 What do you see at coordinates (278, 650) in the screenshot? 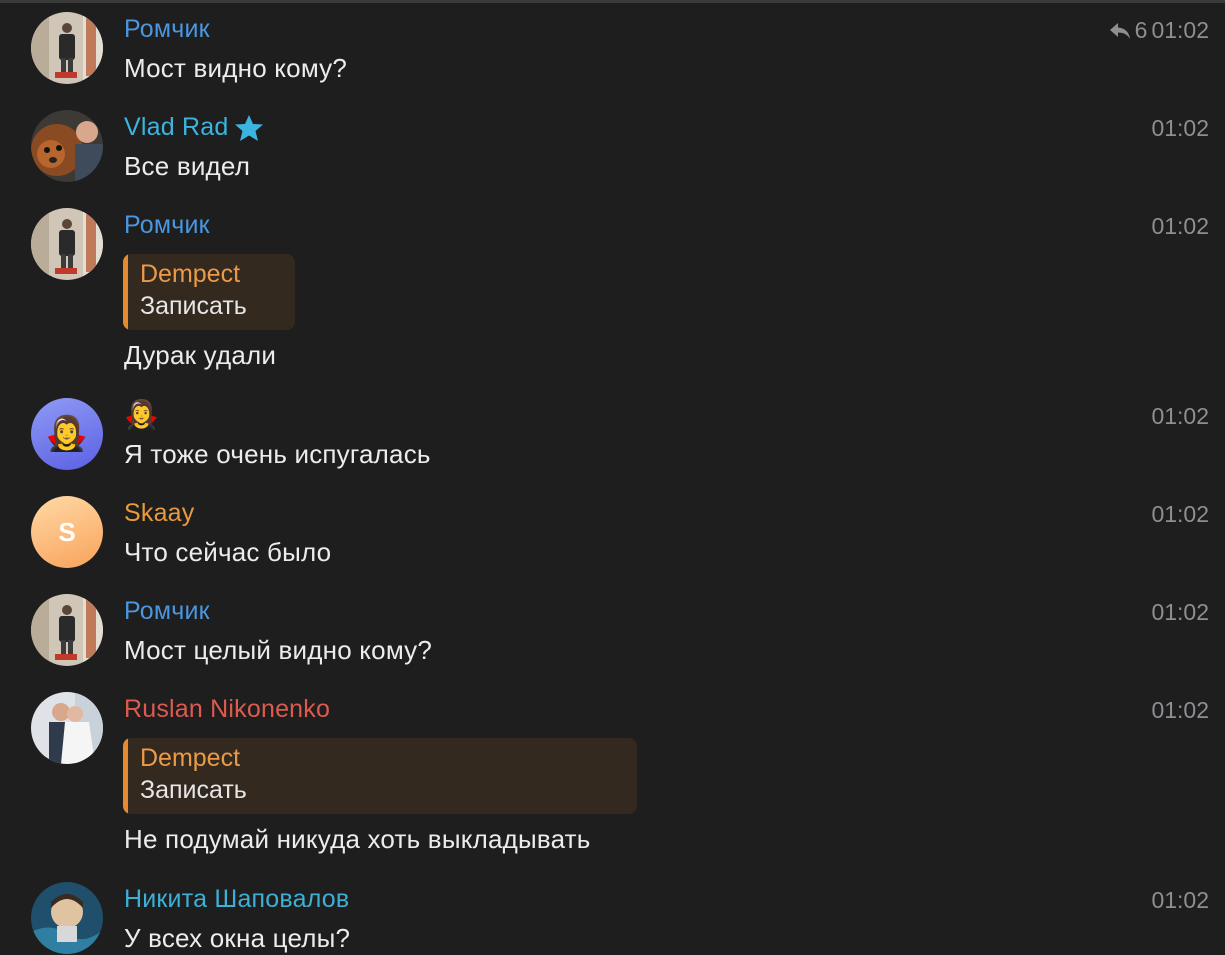
I see `message-text: Мост целый видно кому?` at bounding box center [278, 650].